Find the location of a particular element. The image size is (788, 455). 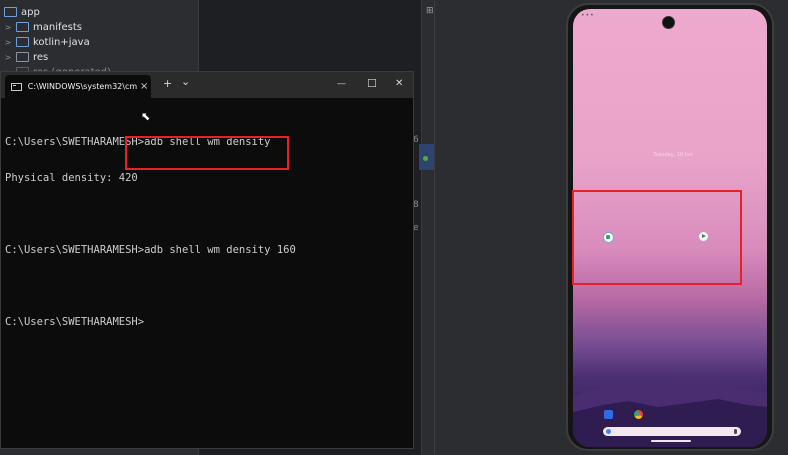

terminal-line: Physical density: 420 is located at coordinates (71, 178).